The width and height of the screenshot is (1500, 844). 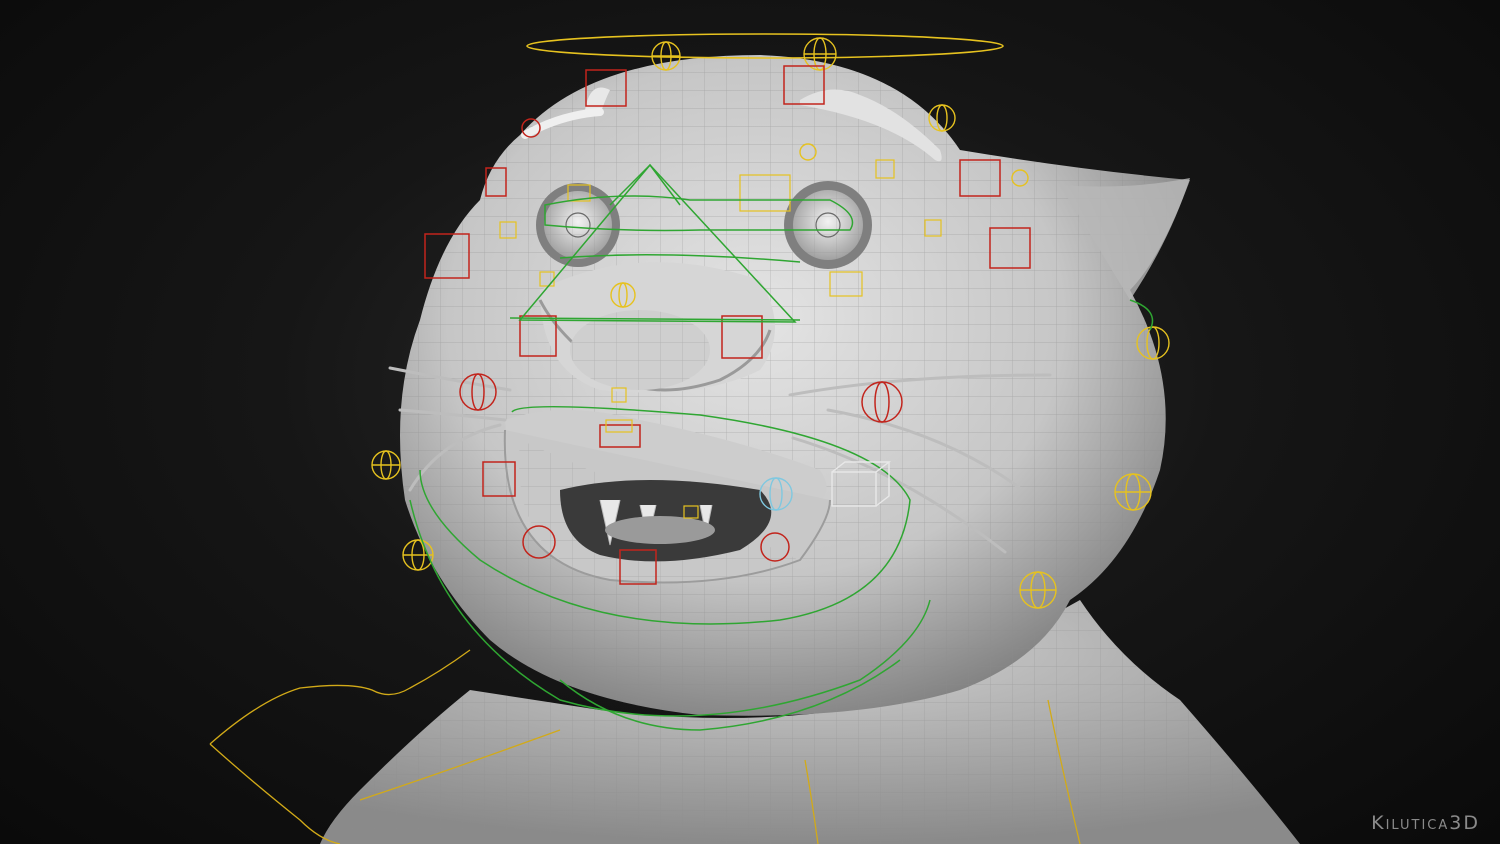 What do you see at coordinates (666, 521) in the screenshot?
I see `mouth` at bounding box center [666, 521].